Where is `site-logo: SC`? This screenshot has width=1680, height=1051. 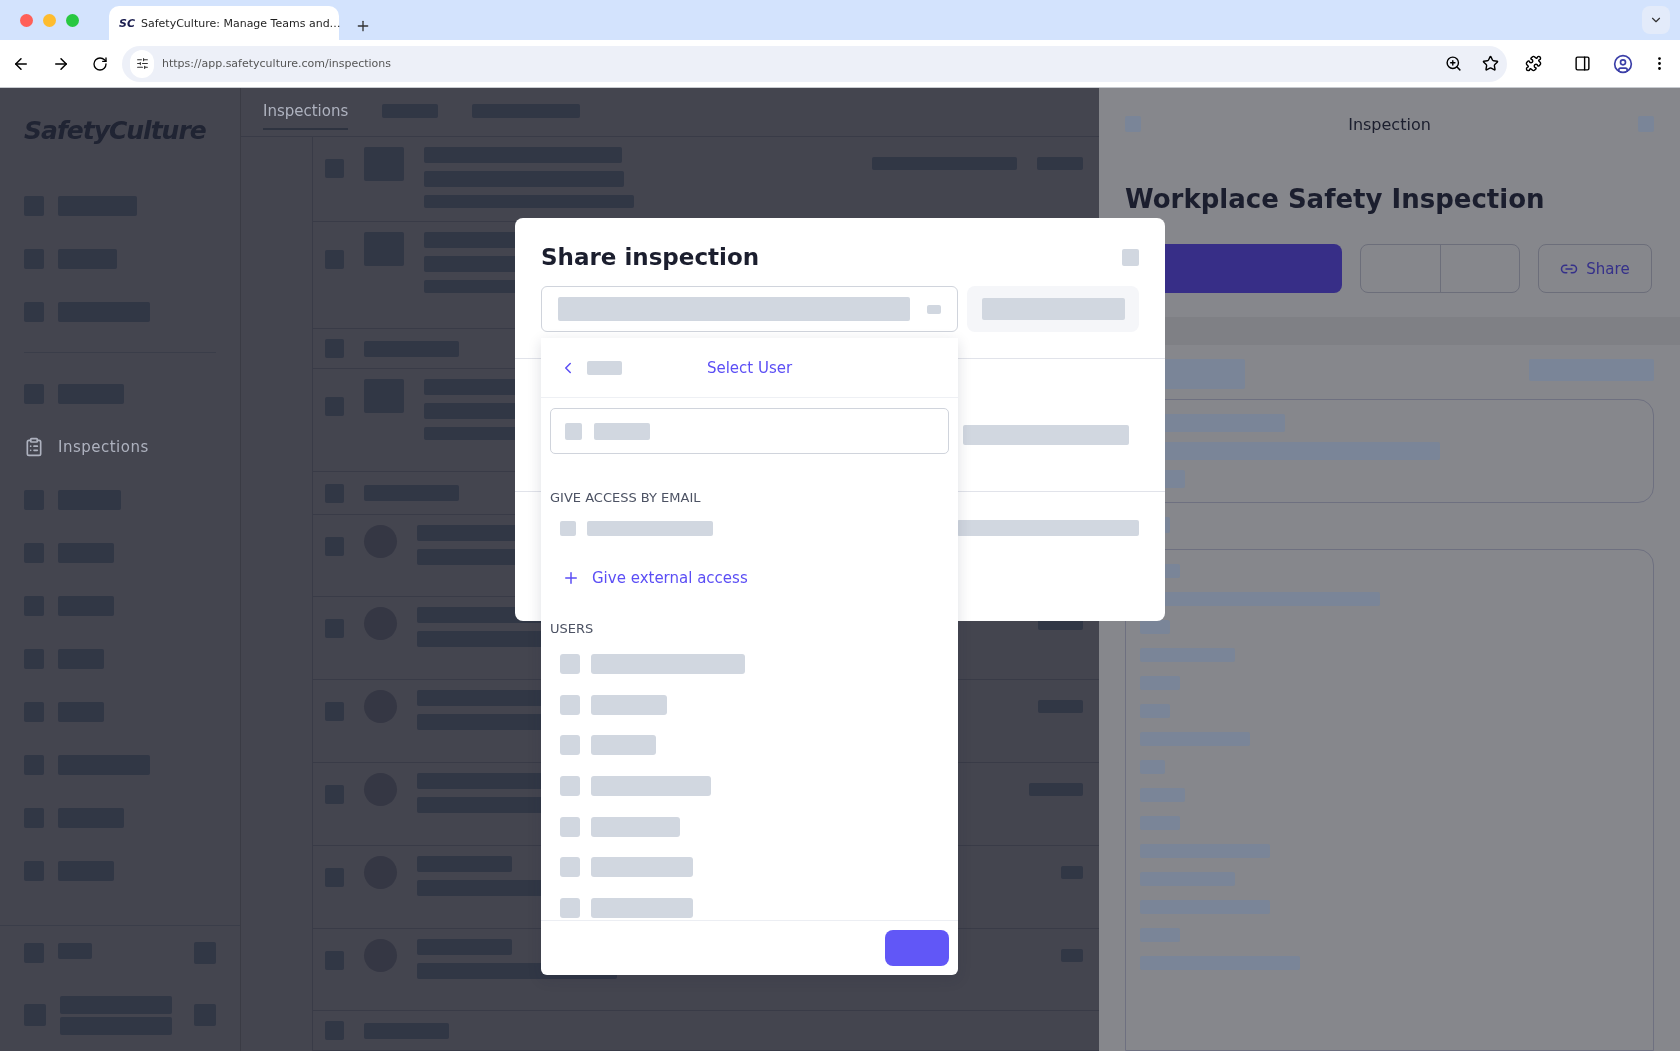 site-logo: SC is located at coordinates (127, 23).